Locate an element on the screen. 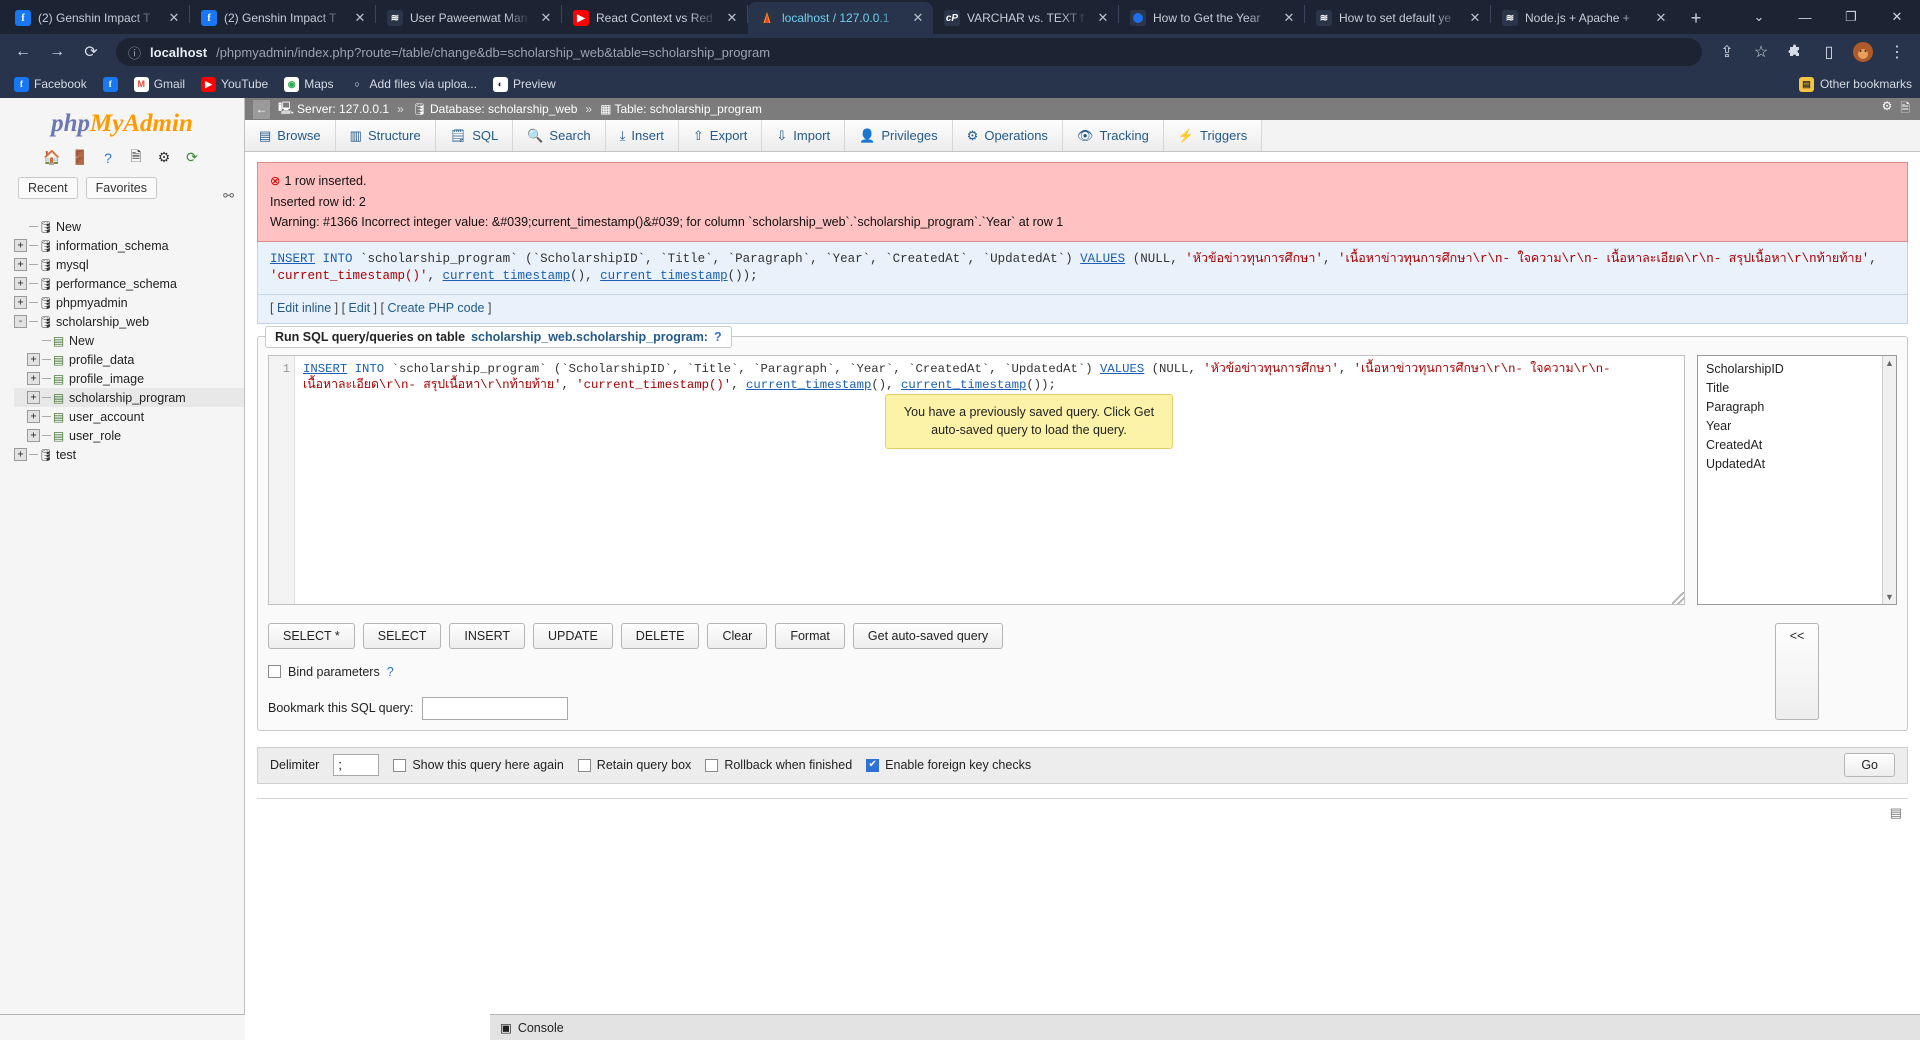 The height and width of the screenshot is (1040, 1920). show-query-again-option: Show this query here again is located at coordinates (478, 765).